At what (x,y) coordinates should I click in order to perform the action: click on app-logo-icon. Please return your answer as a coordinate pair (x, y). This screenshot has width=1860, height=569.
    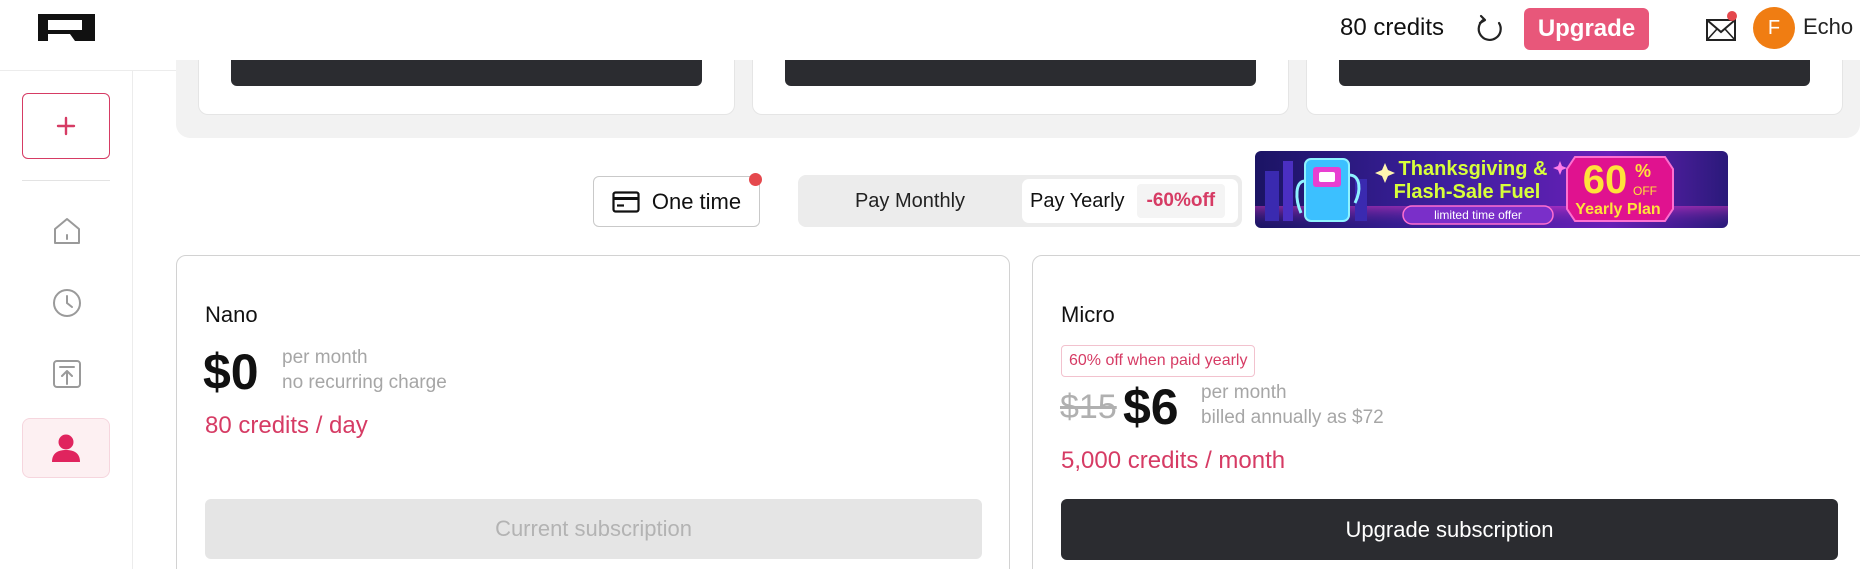
    Looking at the image, I should click on (66, 27).